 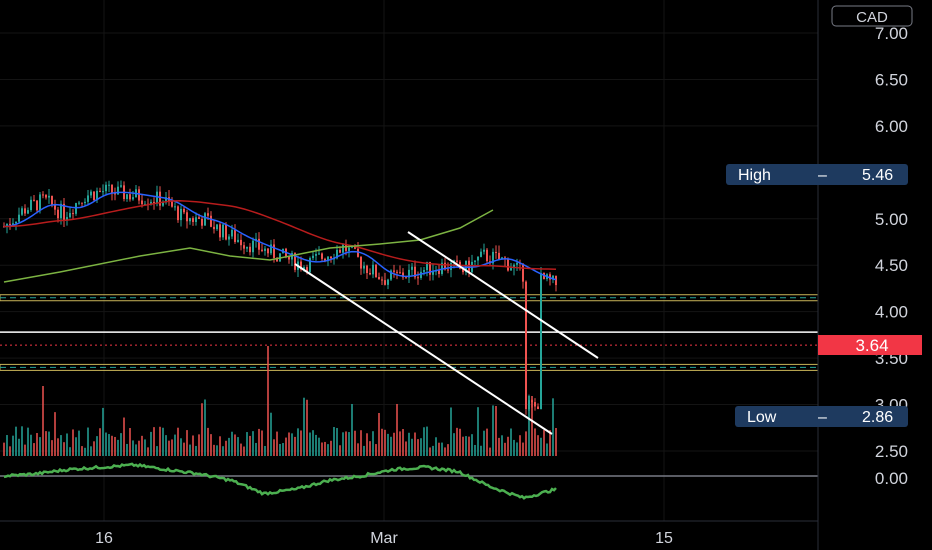 I want to click on low-label: Low, so click(x=762, y=417).